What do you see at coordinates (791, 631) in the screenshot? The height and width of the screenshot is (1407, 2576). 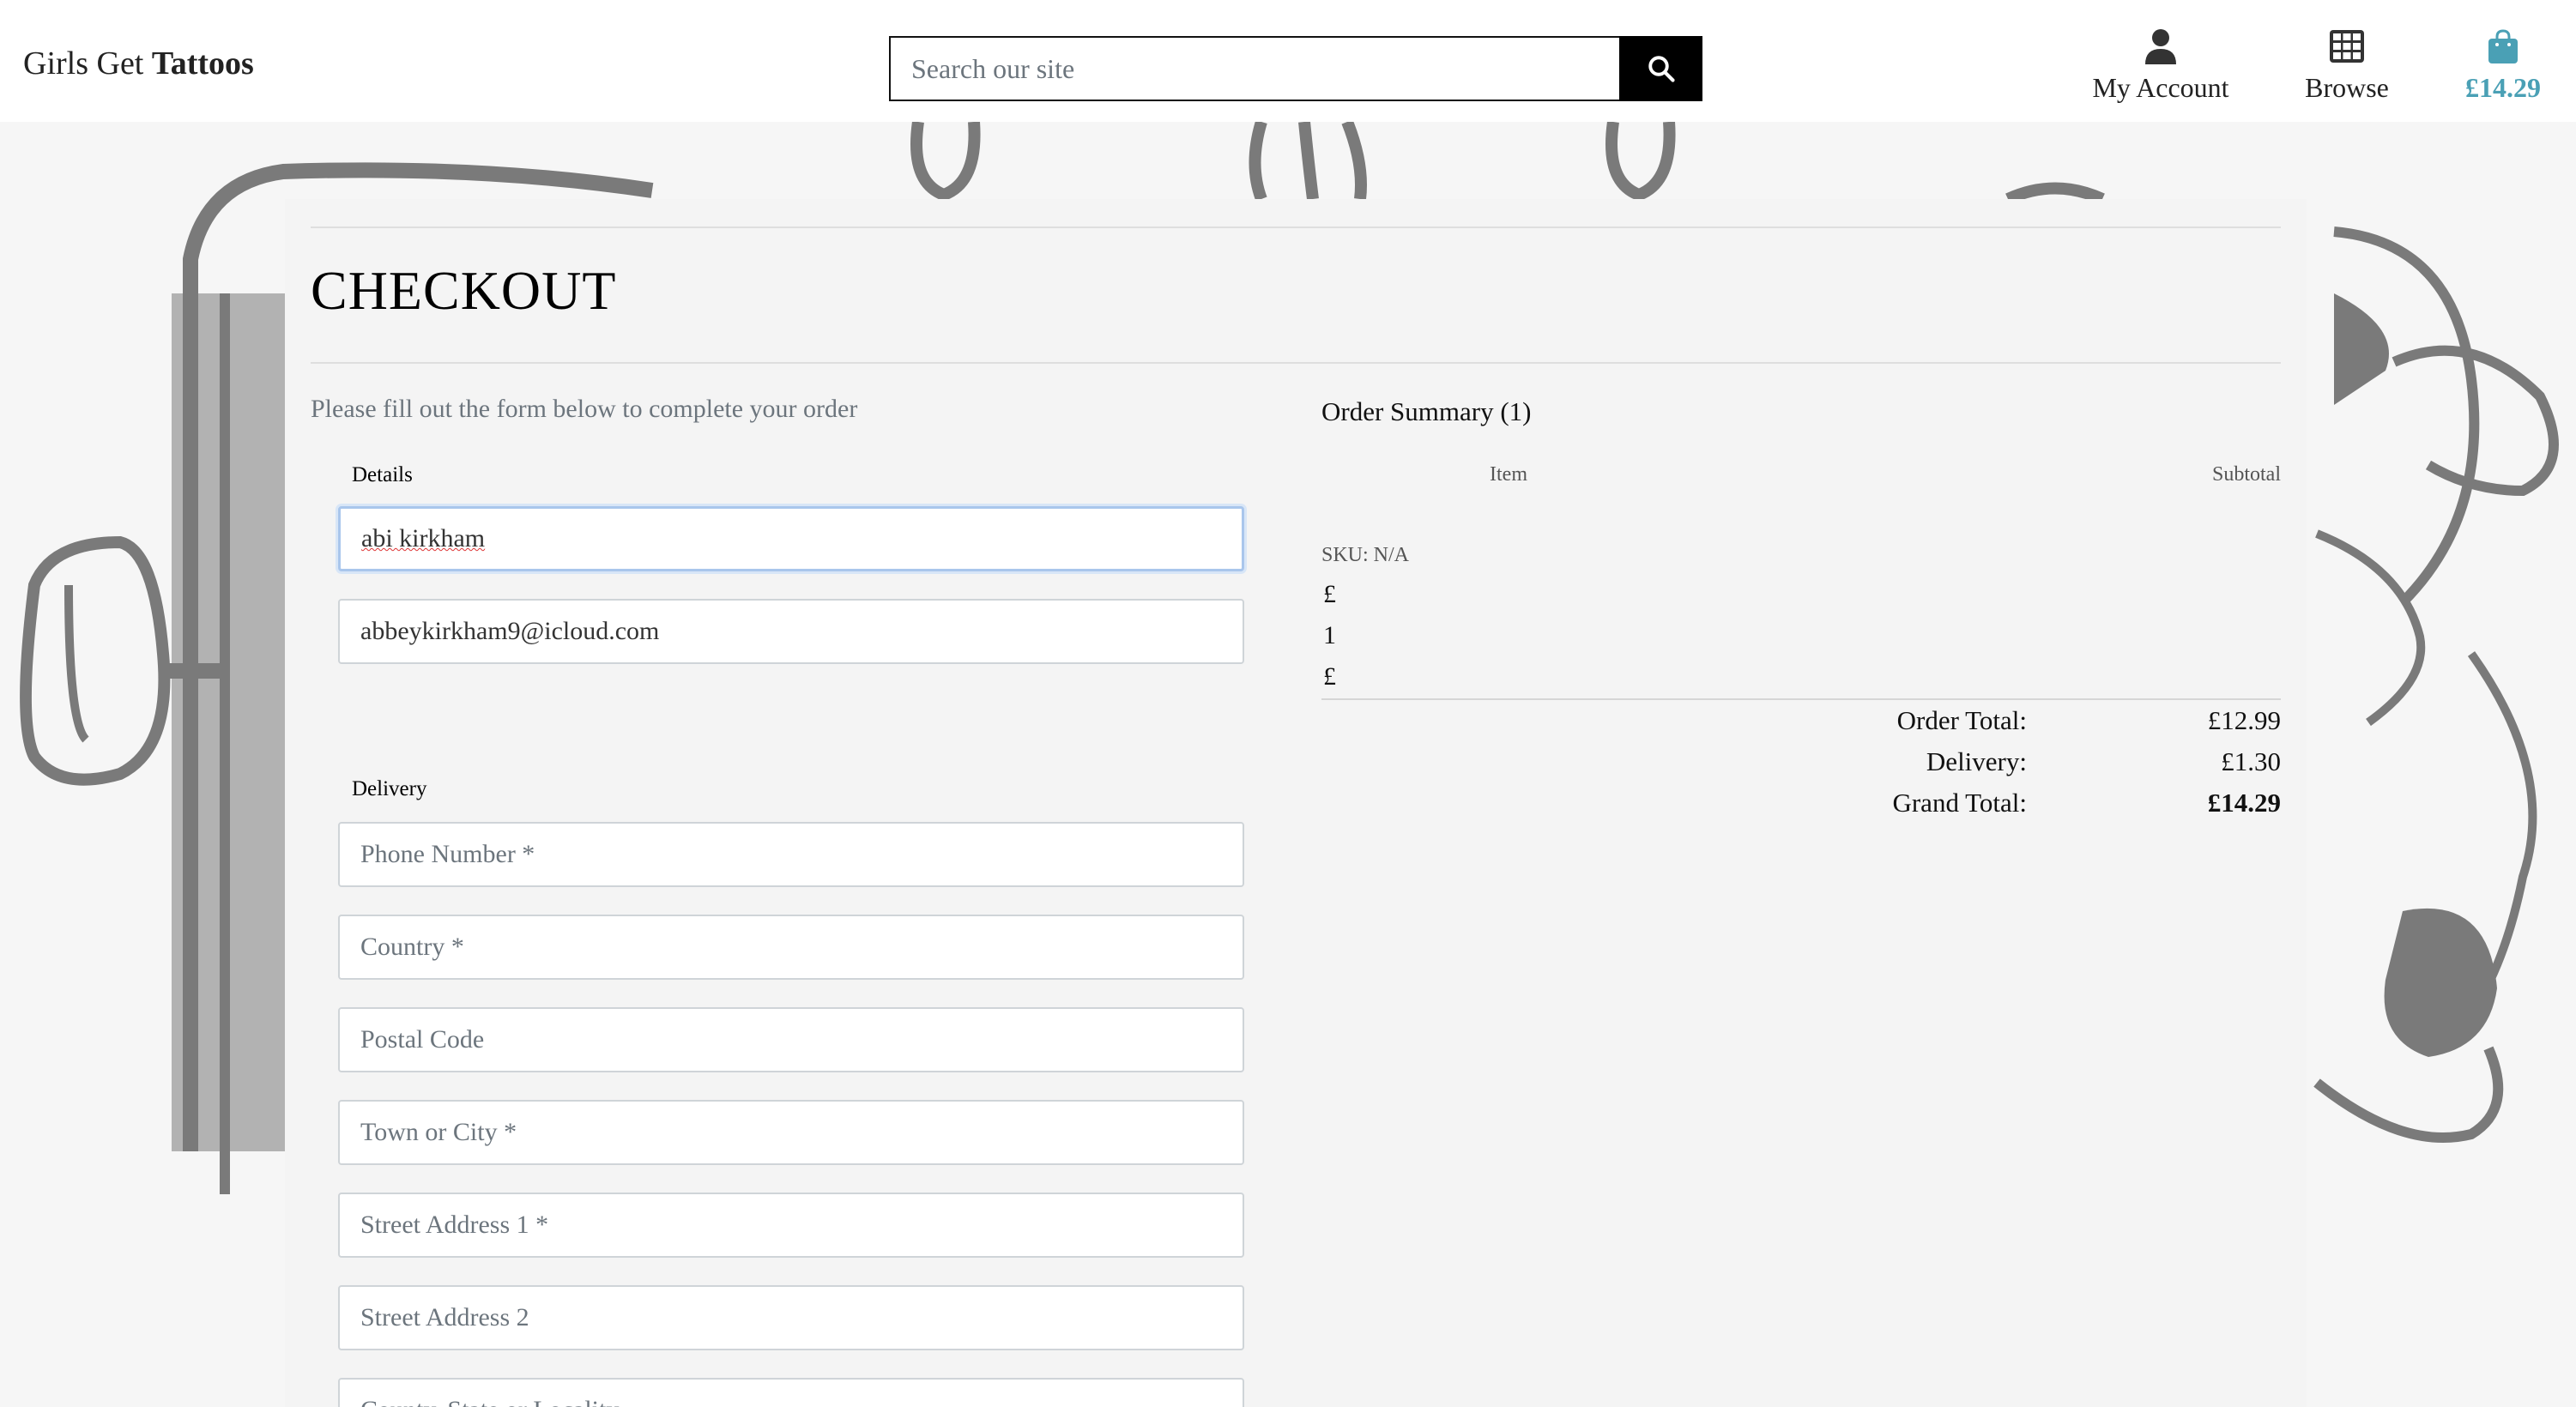 I see `email-field` at bounding box center [791, 631].